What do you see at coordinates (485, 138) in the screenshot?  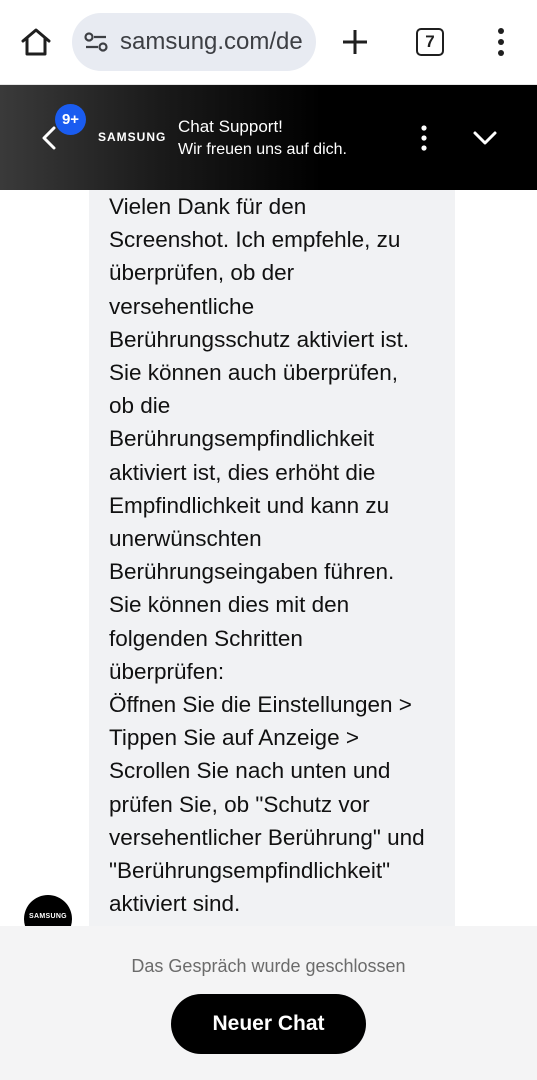 I see `chevron-down-icon` at bounding box center [485, 138].